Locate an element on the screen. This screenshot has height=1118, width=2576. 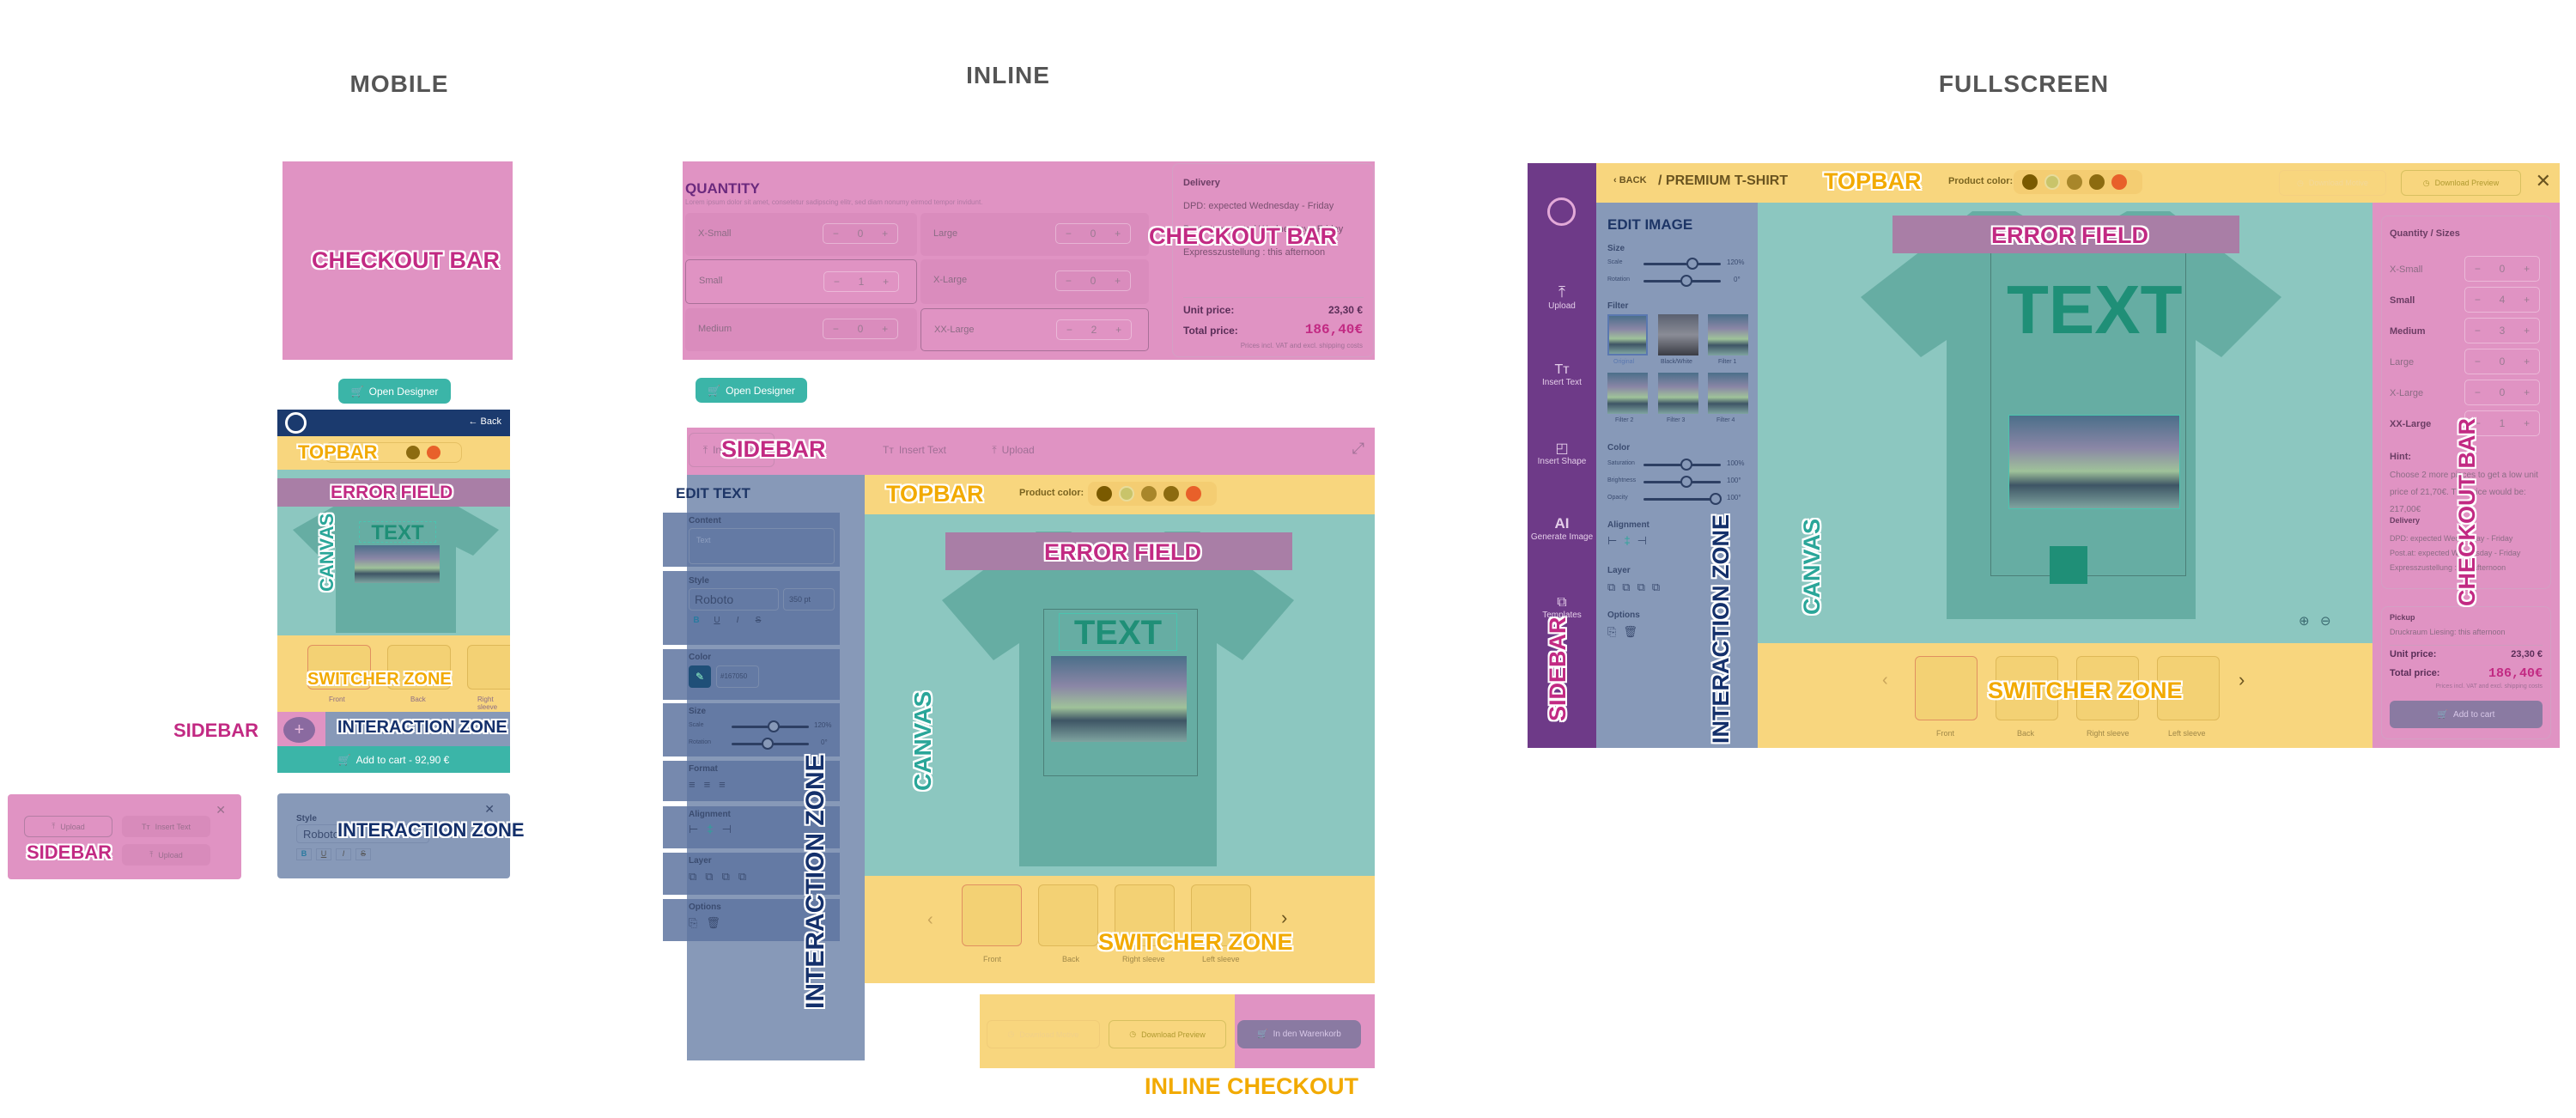
back-button: ‹ BACK is located at coordinates (1630, 180).